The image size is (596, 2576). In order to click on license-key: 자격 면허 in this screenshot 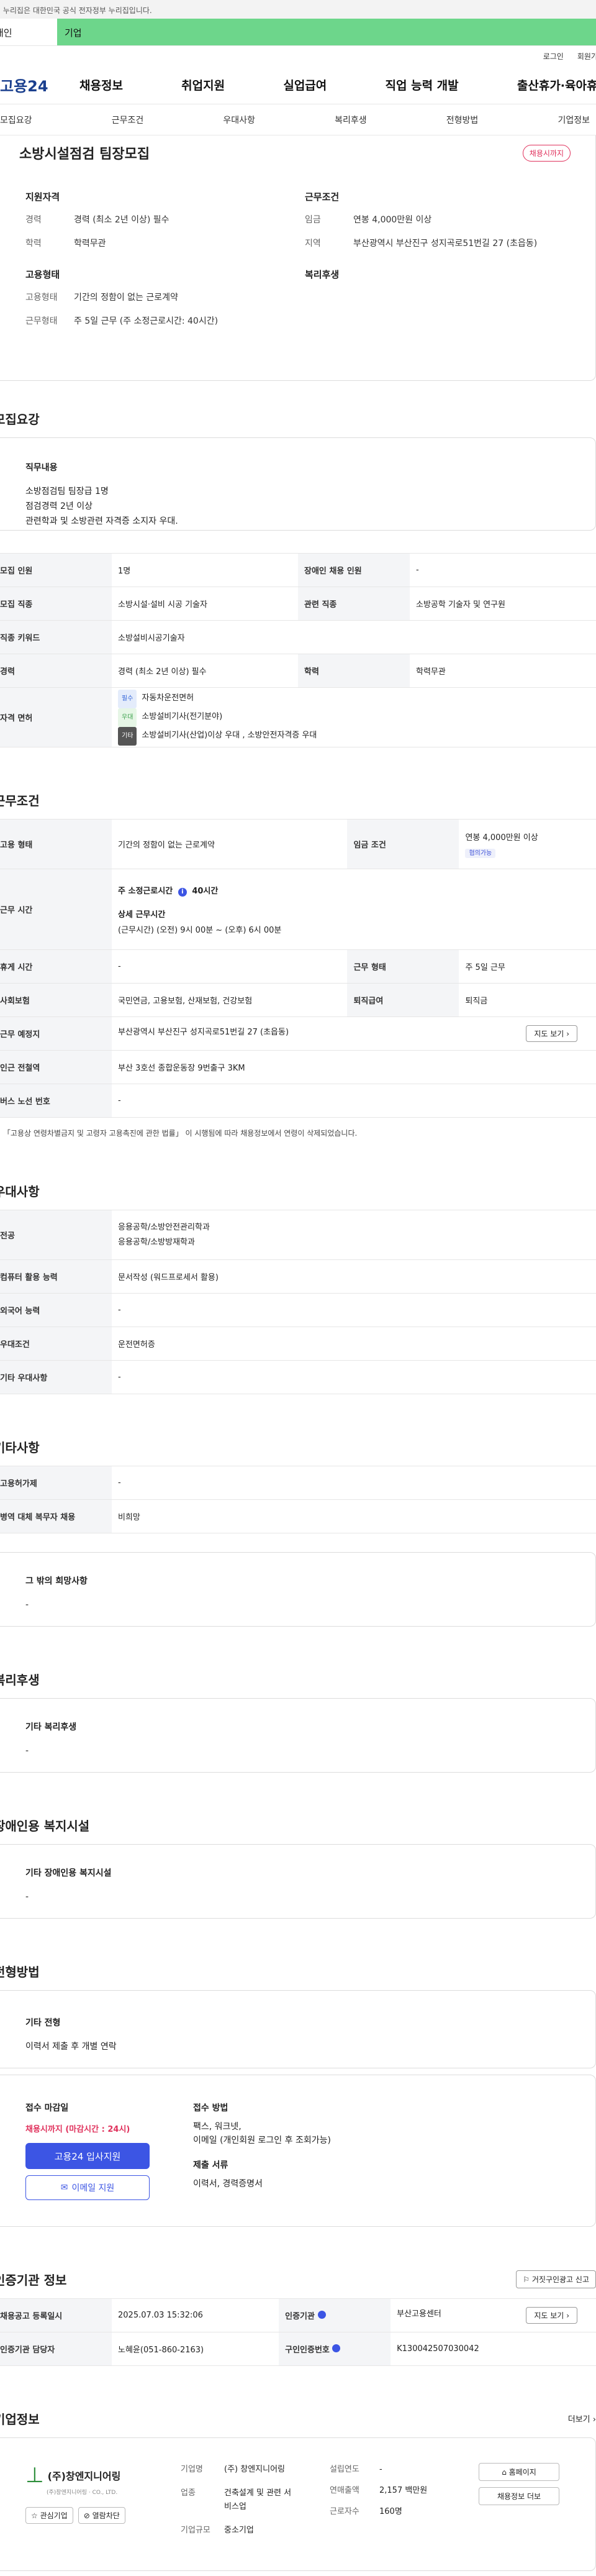, I will do `click(56, 717)`.